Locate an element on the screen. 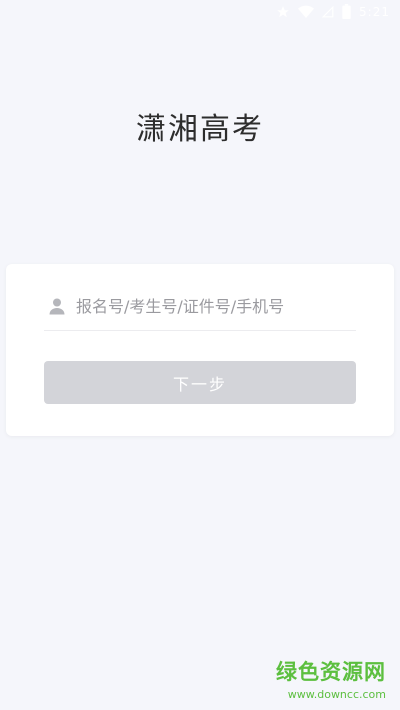 The width and height of the screenshot is (400, 710). battery-icon is located at coordinates (346, 11).